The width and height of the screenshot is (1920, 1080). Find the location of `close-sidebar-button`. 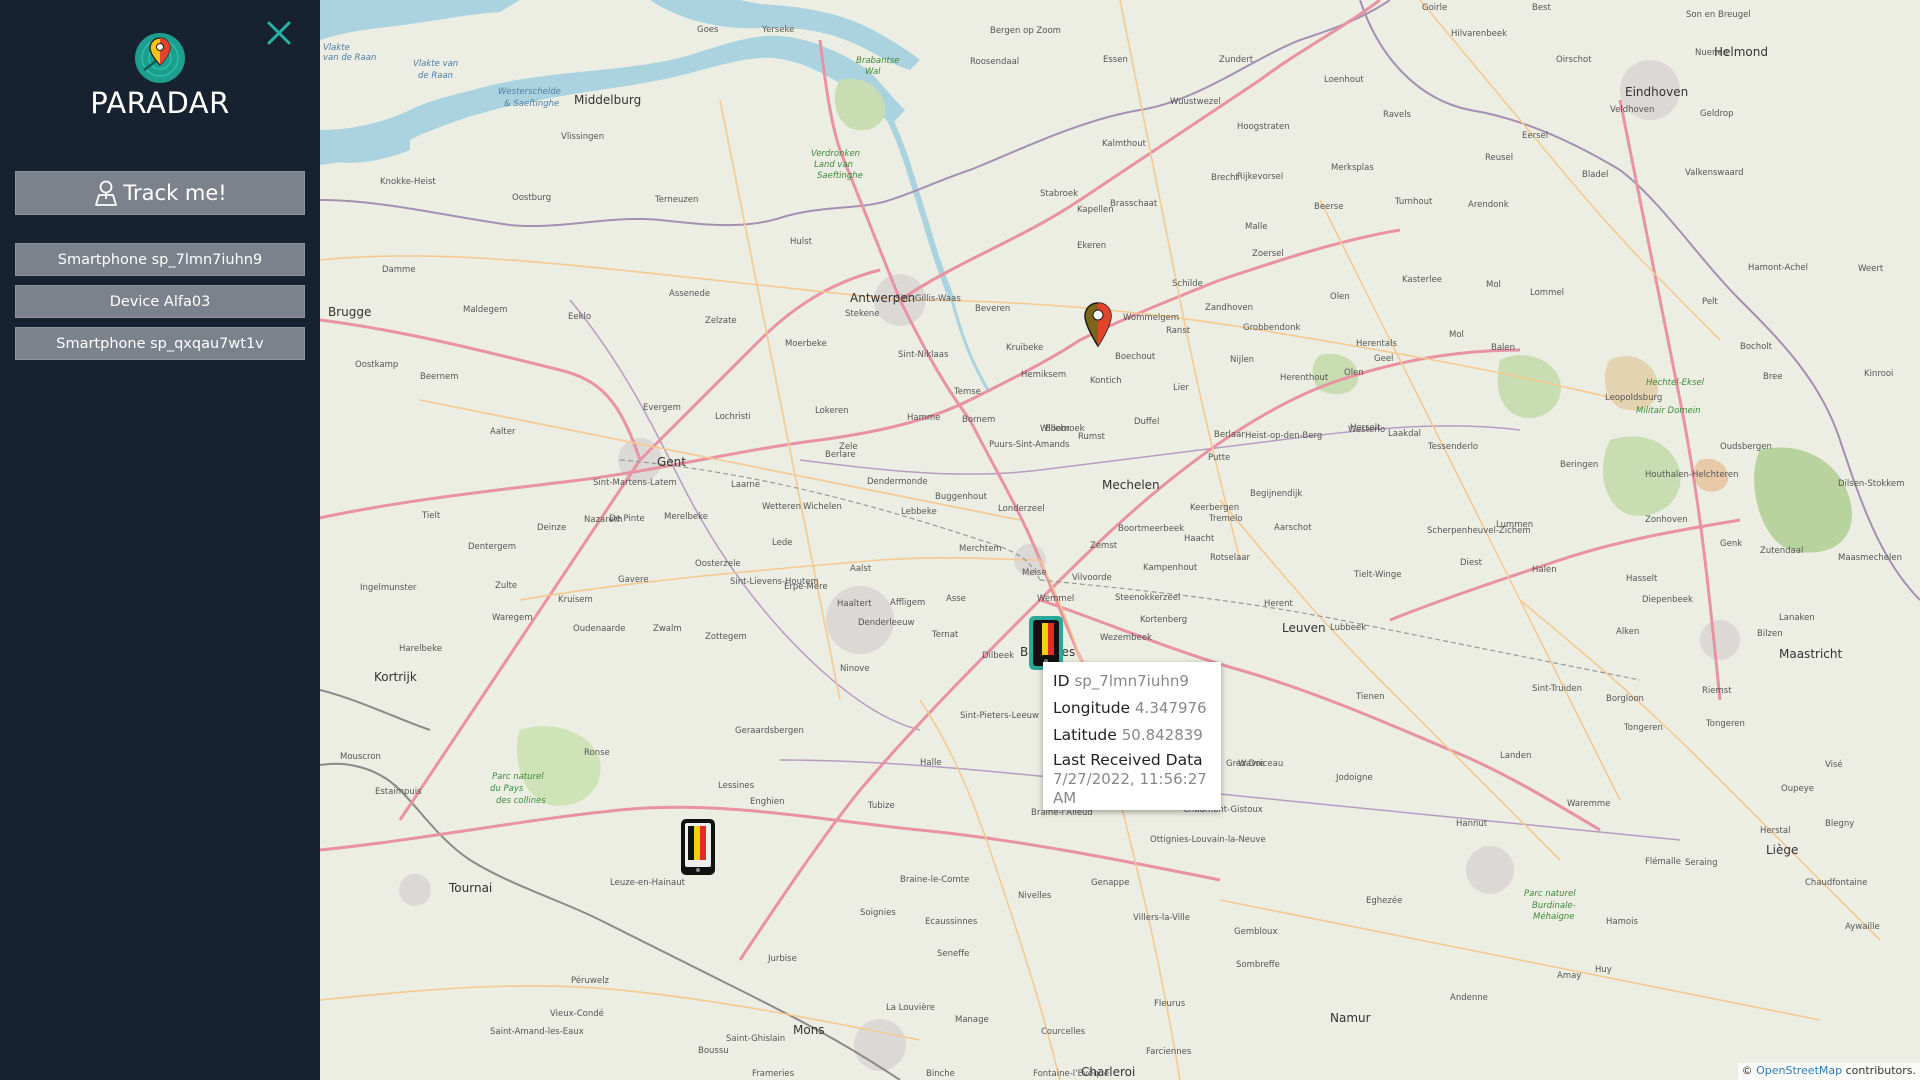

close-sidebar-button is located at coordinates (279, 33).